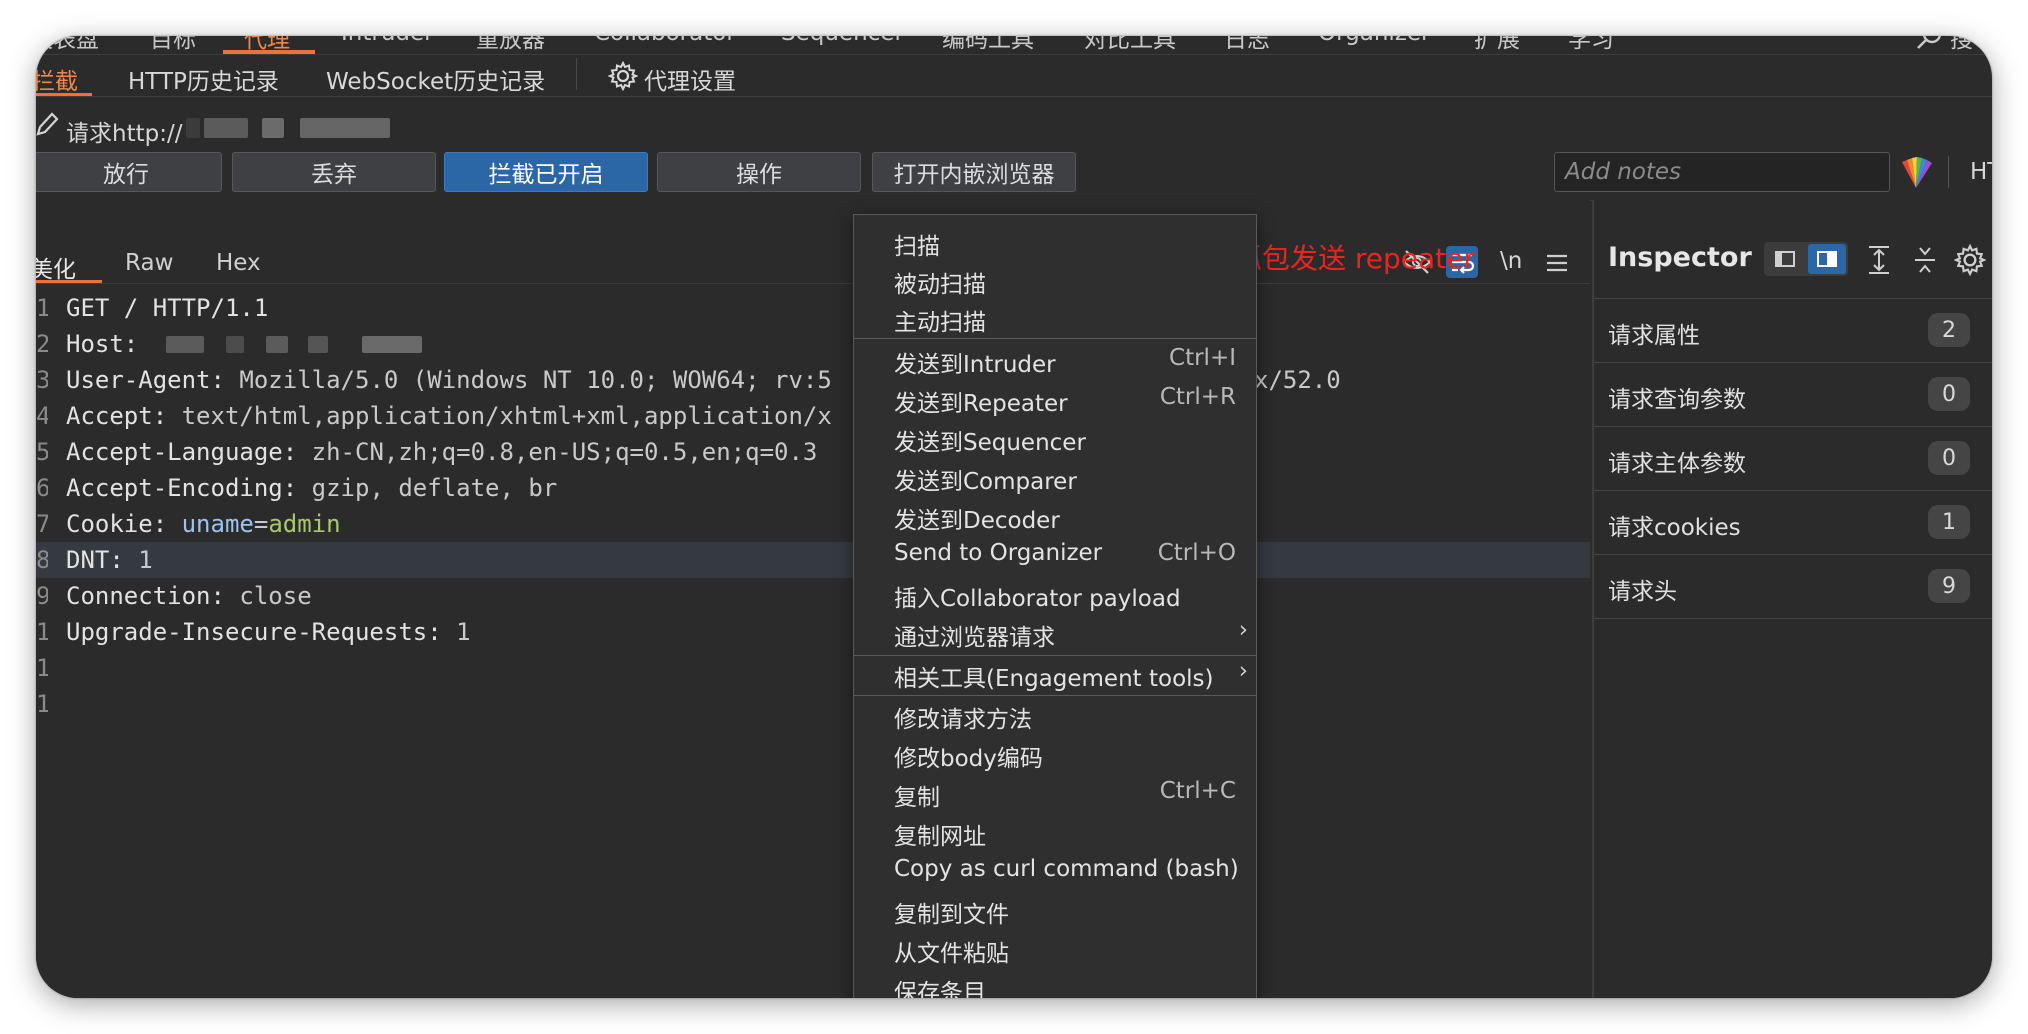 This screenshot has height=1034, width=2028. Describe the element at coordinates (1949, 330) in the screenshot. I see `count-badge: 2` at that location.